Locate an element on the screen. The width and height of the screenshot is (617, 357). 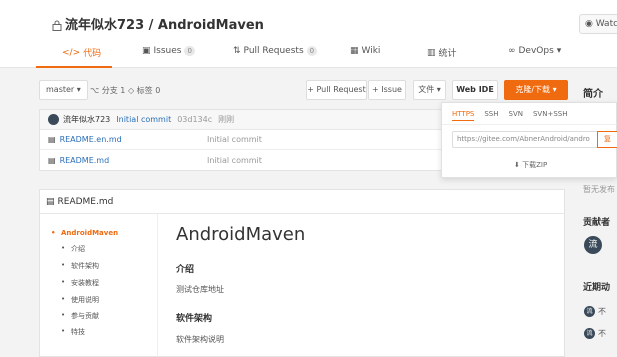
tag-count-link: 标签 0 is located at coordinates (149, 90).